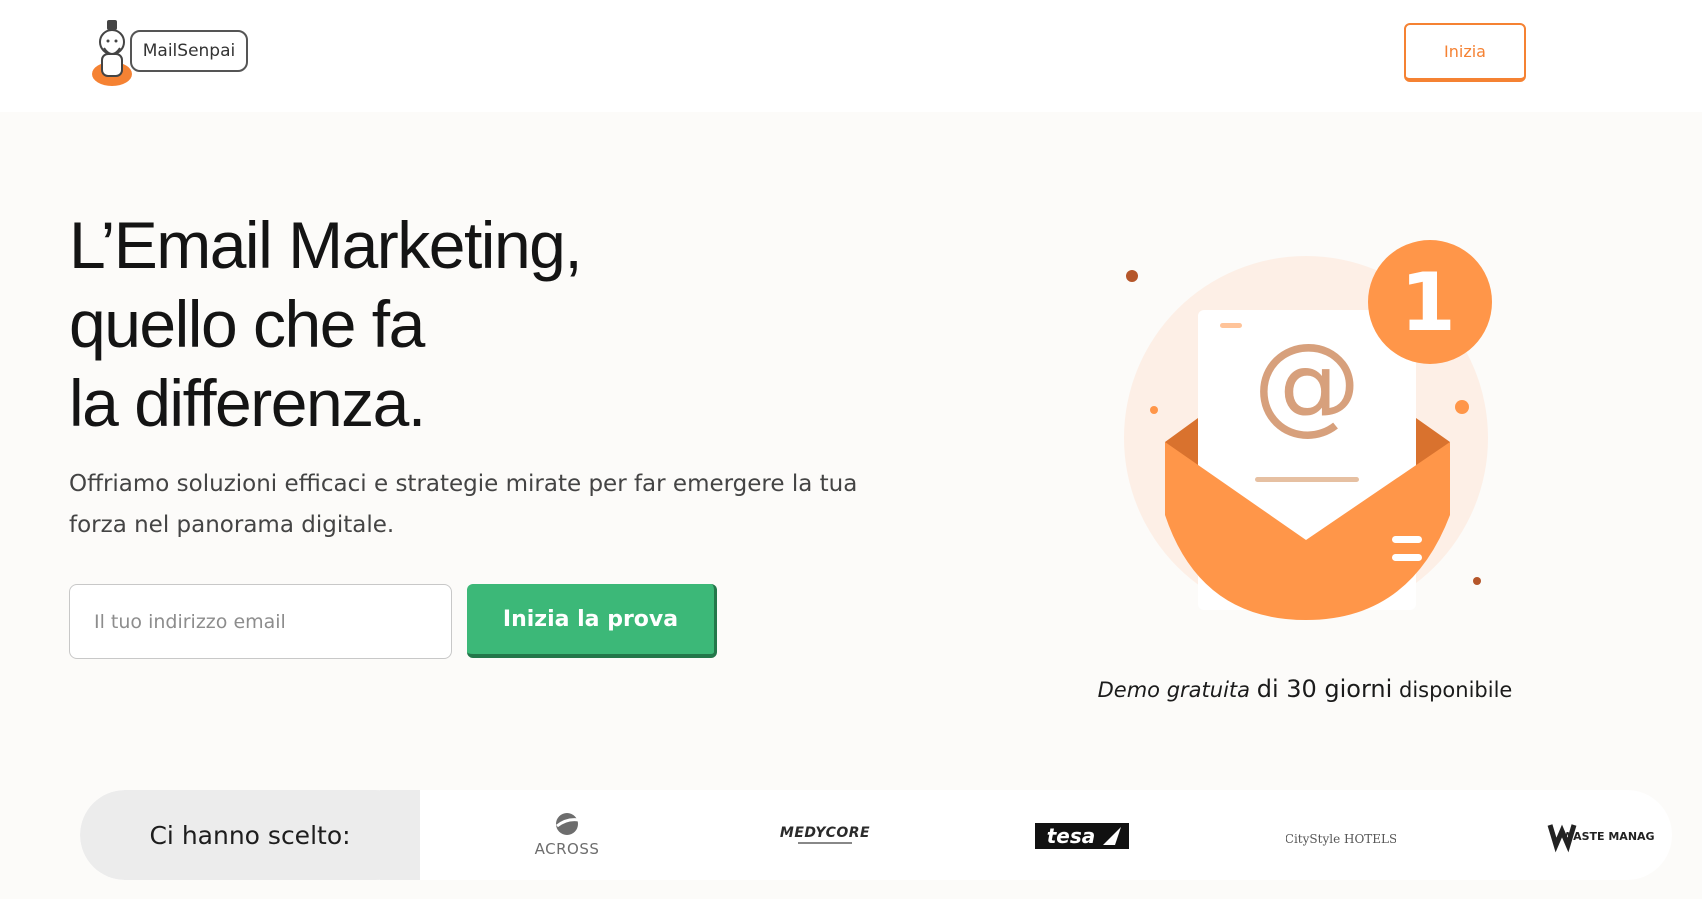 The image size is (1702, 899). What do you see at coordinates (1607, 836) in the screenshot?
I see `waste-manager-logo-text: WASTE MANAGER` at bounding box center [1607, 836].